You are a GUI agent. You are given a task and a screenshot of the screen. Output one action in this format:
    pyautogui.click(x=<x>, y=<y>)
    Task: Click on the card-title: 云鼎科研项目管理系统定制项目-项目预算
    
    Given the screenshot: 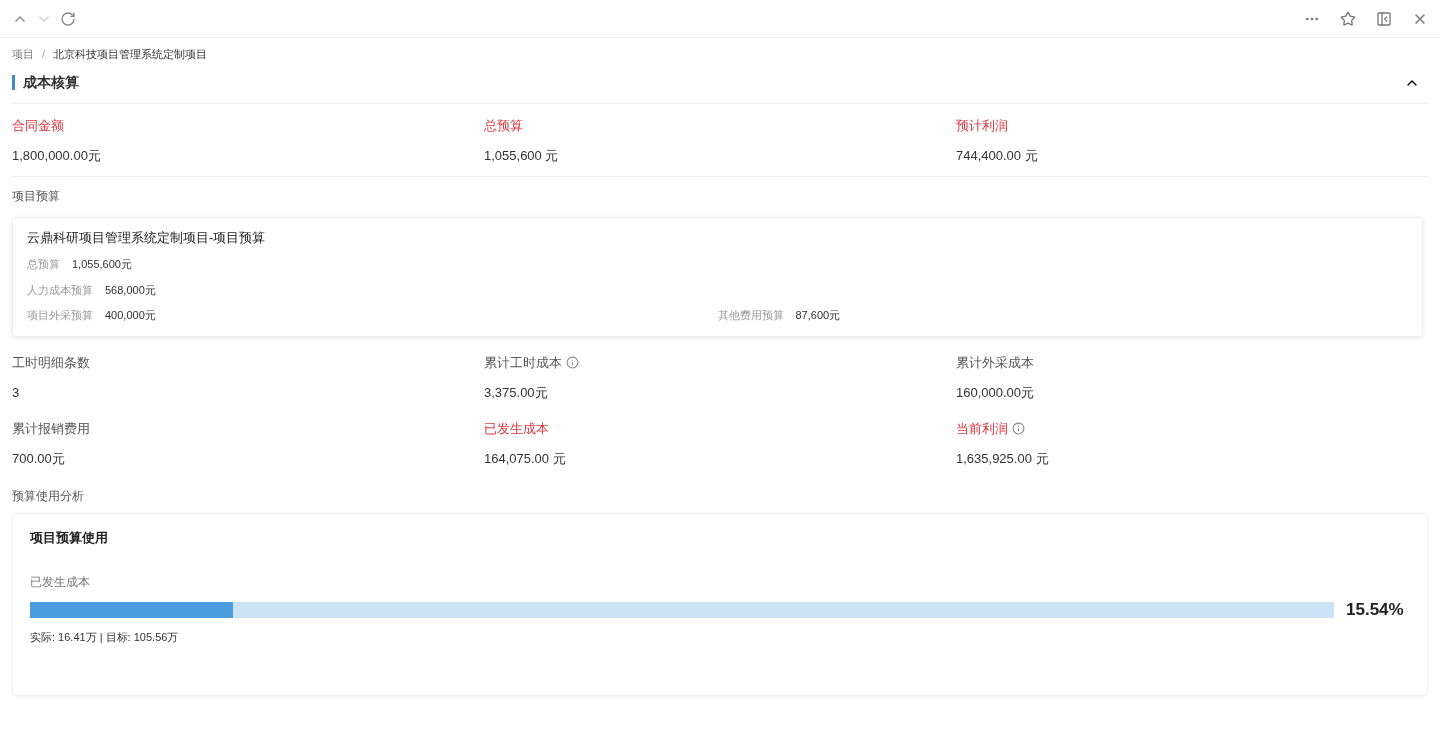 What is the action you would take?
    pyautogui.click(x=147, y=237)
    